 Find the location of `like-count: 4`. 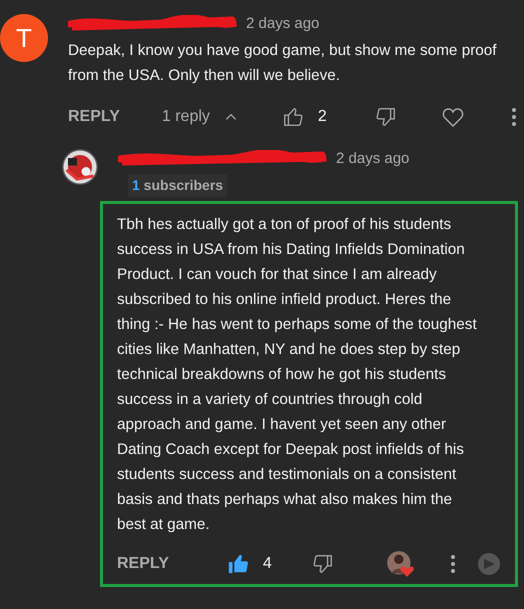

like-count: 4 is located at coordinates (267, 564).